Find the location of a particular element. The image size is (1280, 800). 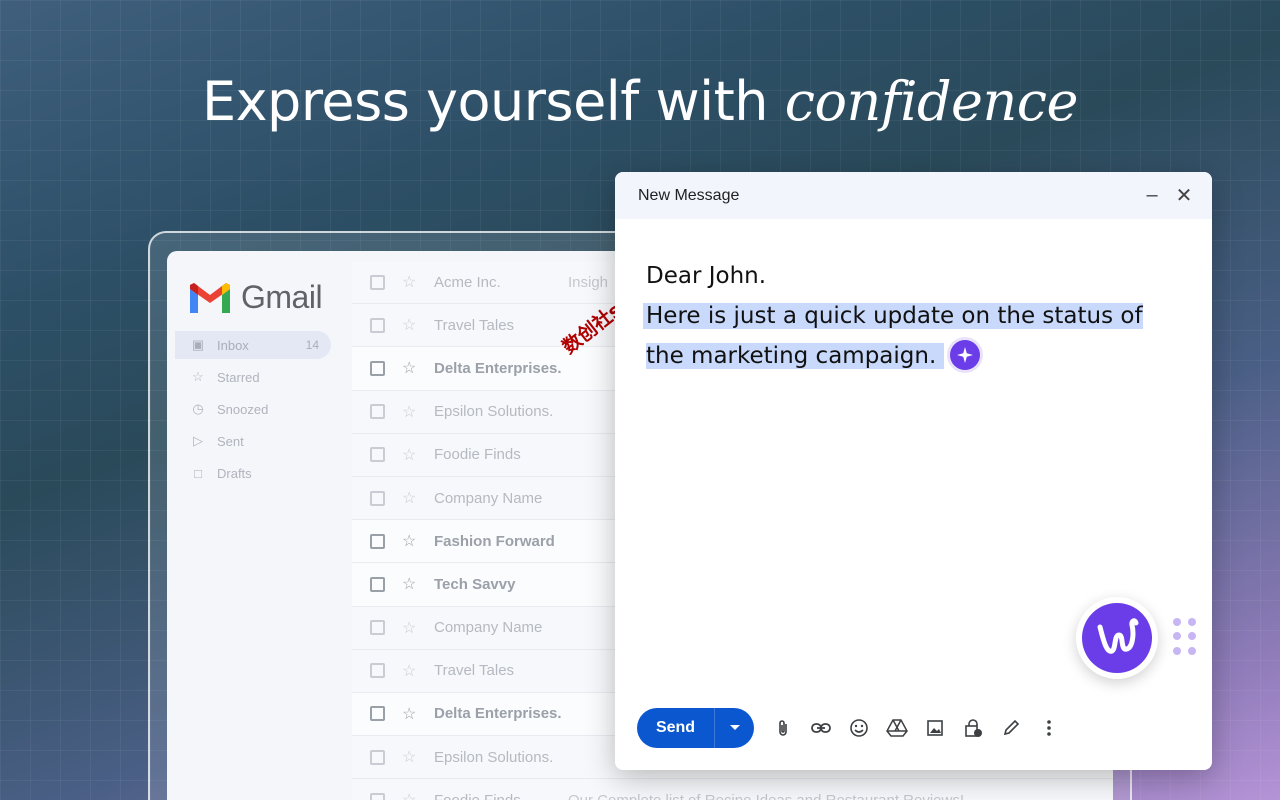

drive-icon is located at coordinates (897, 728).